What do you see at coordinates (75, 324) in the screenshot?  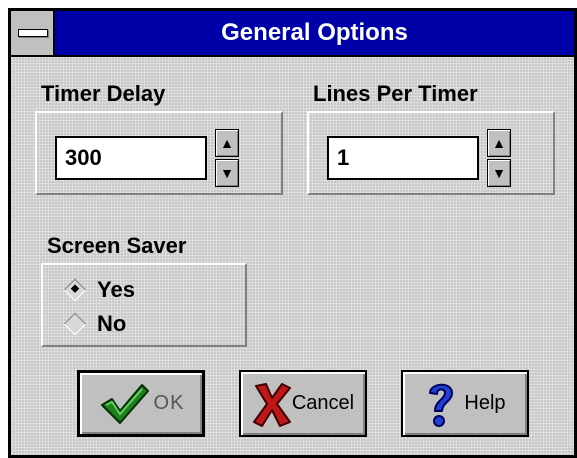 I see `radio-unselected-icon` at bounding box center [75, 324].